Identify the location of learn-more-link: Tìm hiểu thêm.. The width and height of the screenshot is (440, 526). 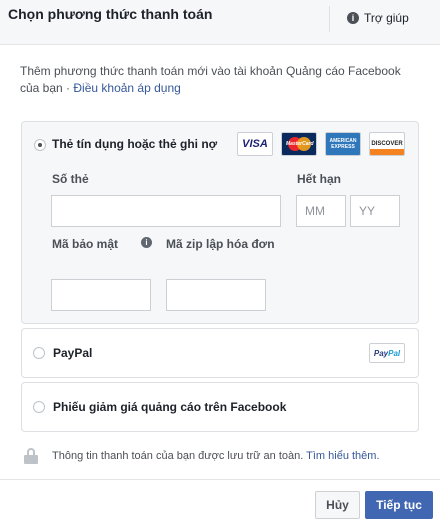
(342, 456).